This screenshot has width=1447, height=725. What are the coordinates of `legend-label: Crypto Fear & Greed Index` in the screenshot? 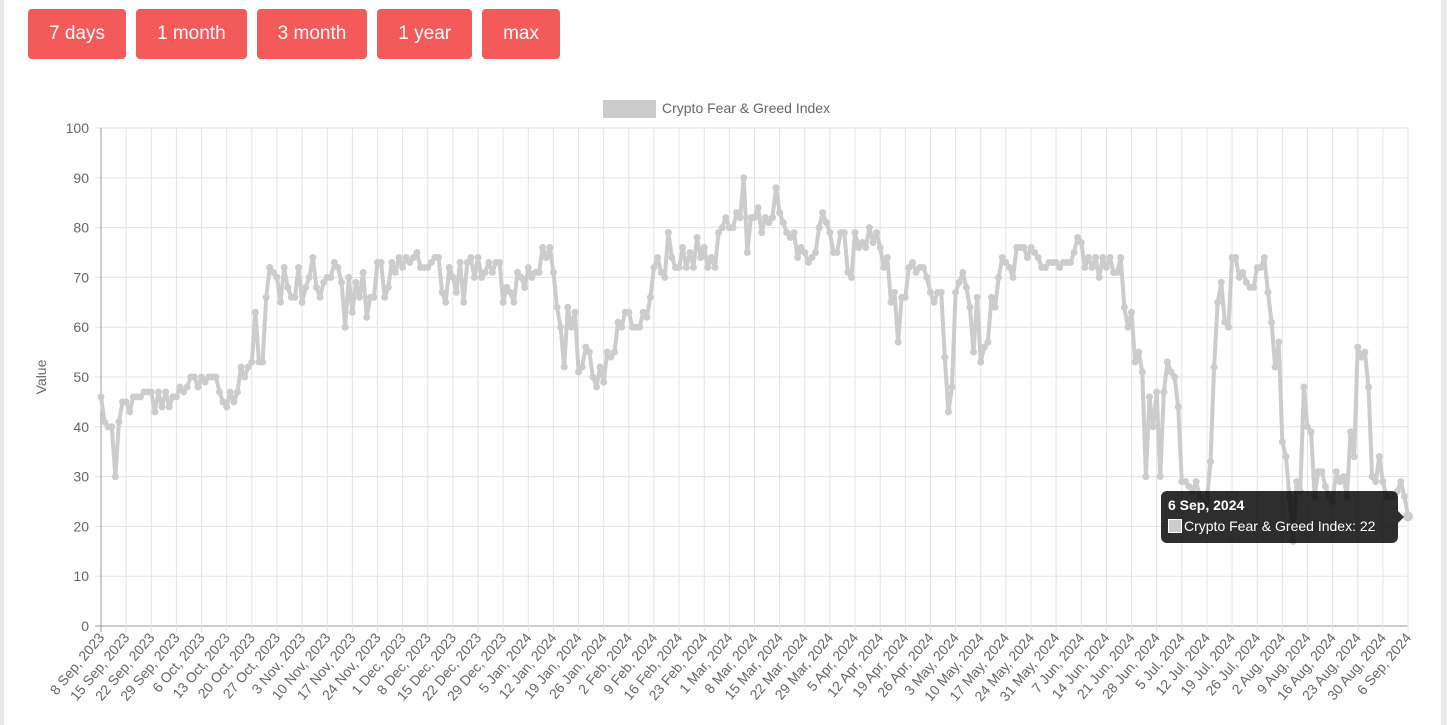 It's located at (746, 108).